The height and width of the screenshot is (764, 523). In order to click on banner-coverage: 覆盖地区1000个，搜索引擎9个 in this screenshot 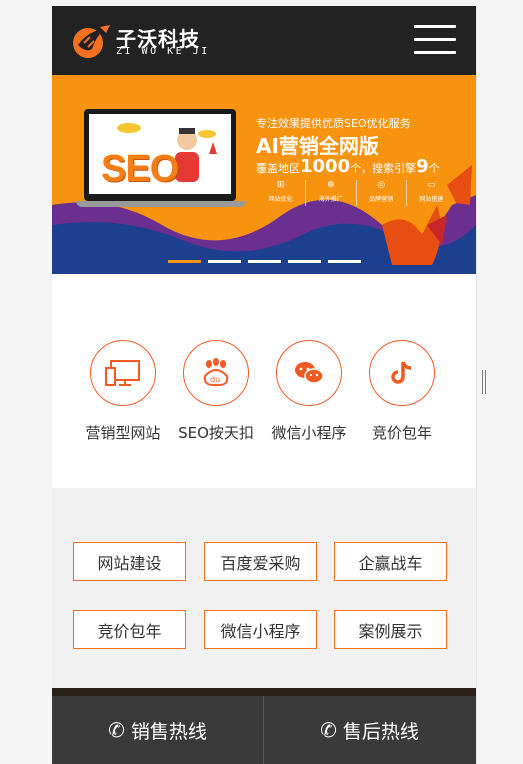, I will do `click(348, 166)`.